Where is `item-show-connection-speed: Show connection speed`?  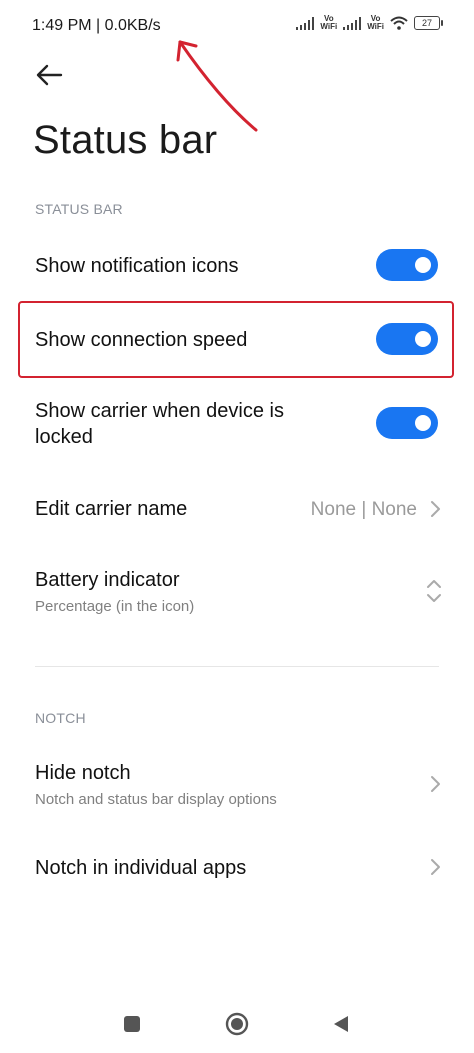 item-show-connection-speed: Show connection speed is located at coordinates (141, 340).